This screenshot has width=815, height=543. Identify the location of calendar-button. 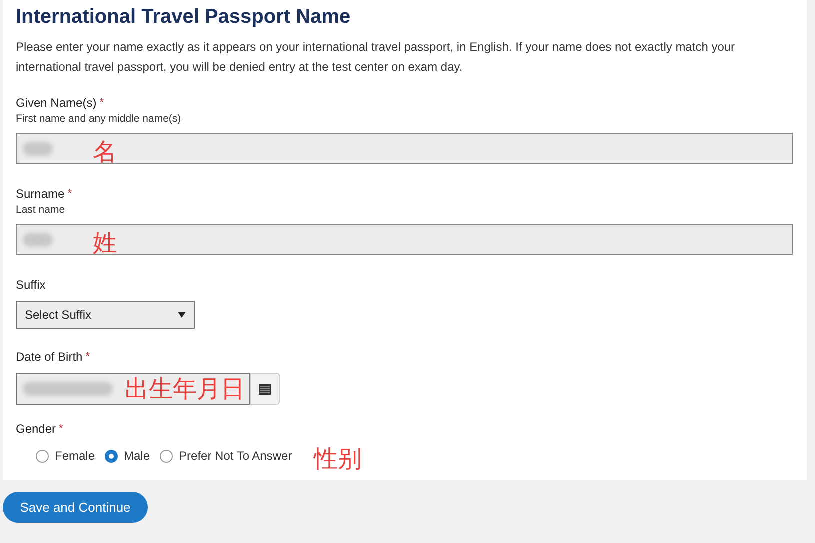
(265, 389).